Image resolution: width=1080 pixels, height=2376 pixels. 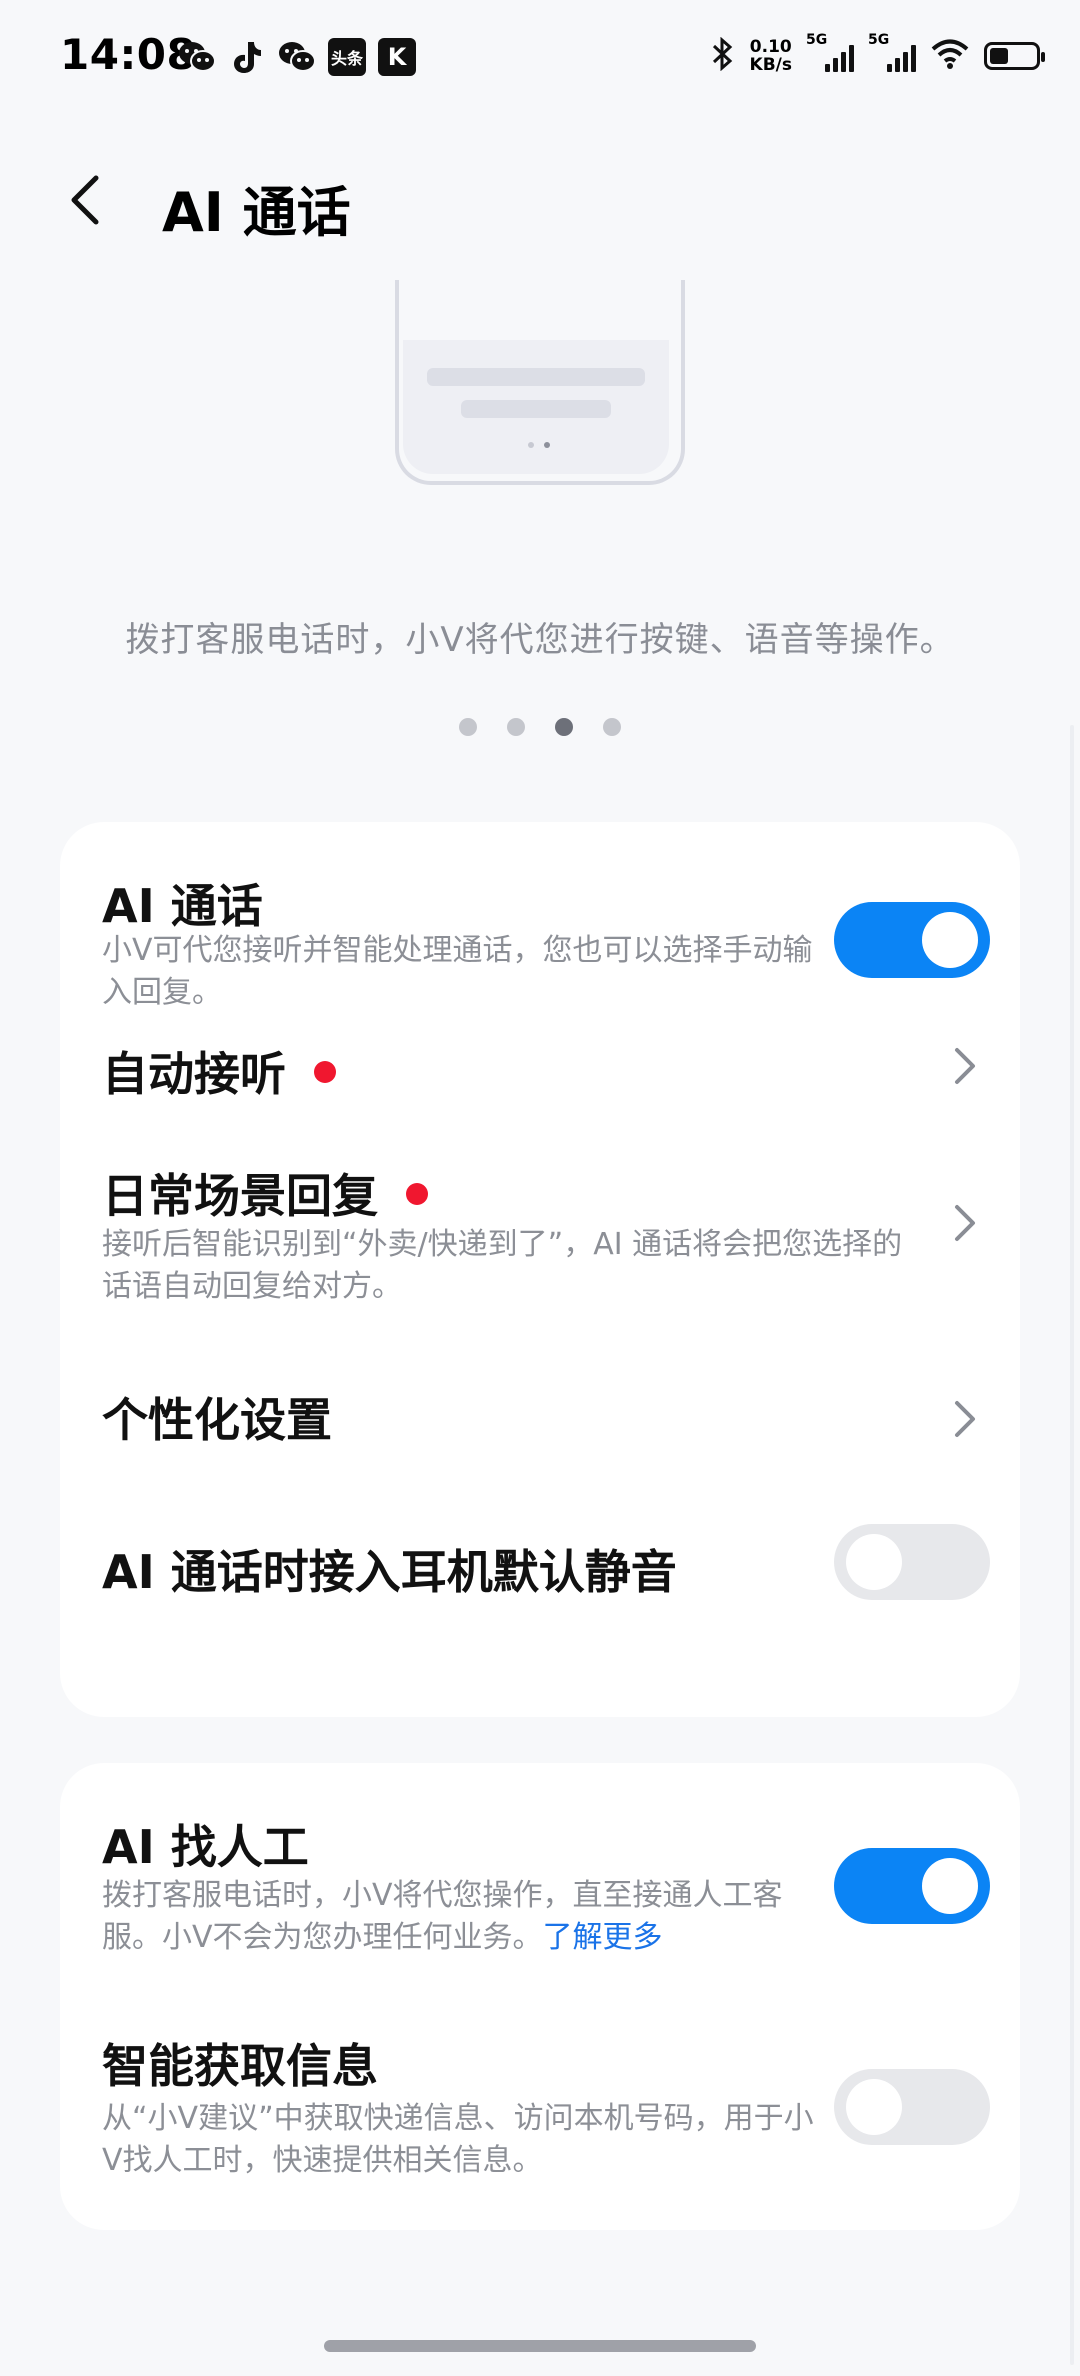 What do you see at coordinates (540, 60) in the screenshot?
I see `status-bar: 14:08 头条 K 0.10 KB/s 5G 5G` at bounding box center [540, 60].